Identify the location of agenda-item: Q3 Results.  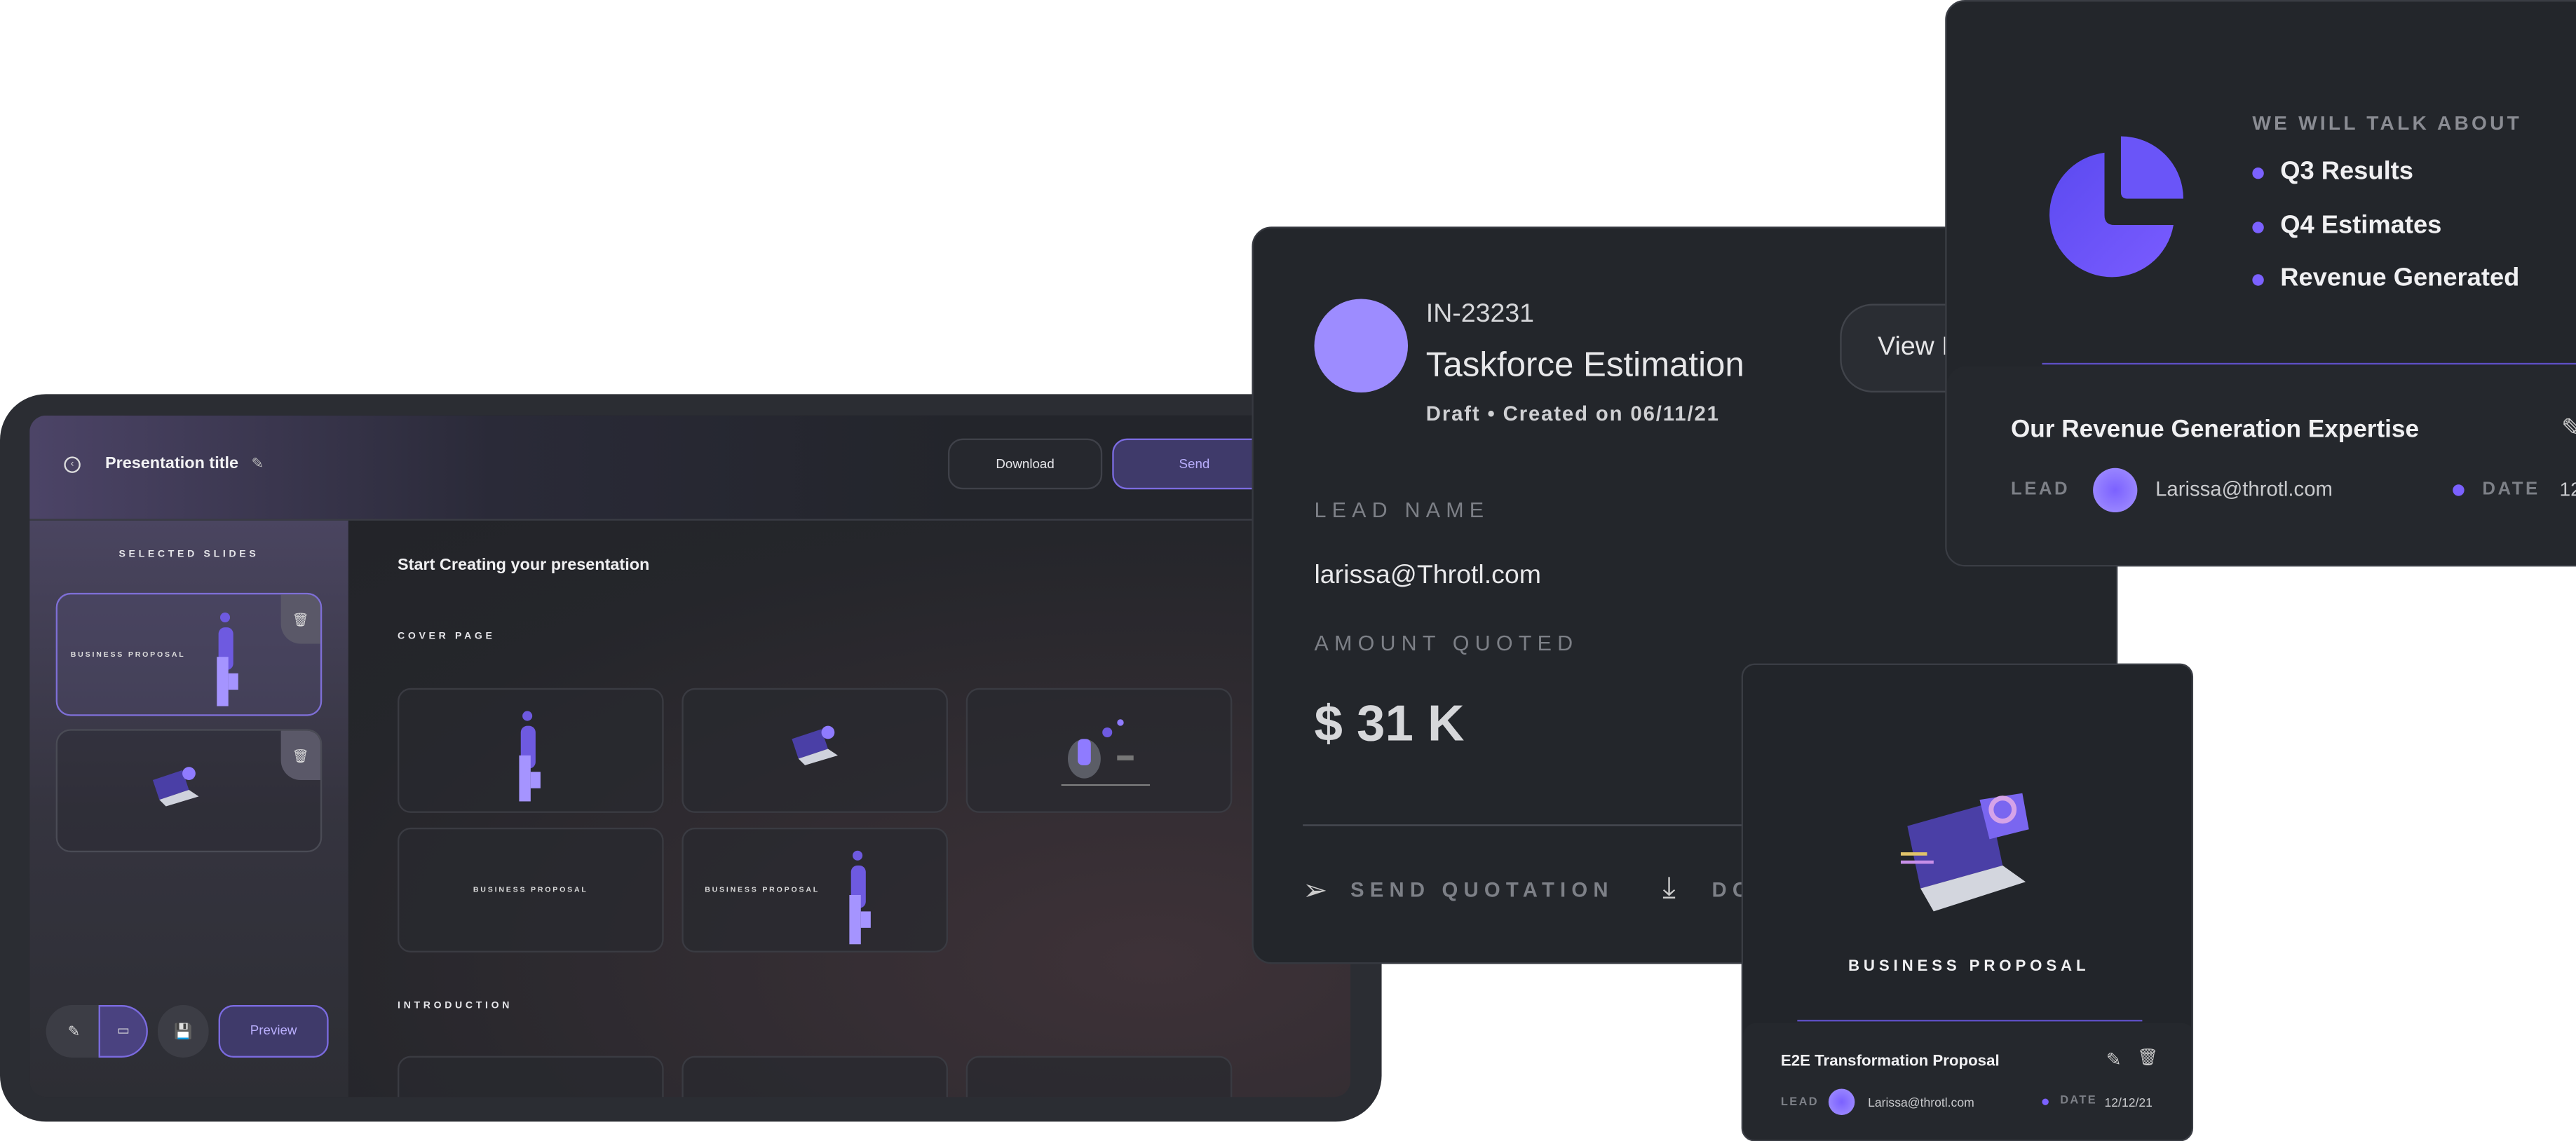
(2332, 172).